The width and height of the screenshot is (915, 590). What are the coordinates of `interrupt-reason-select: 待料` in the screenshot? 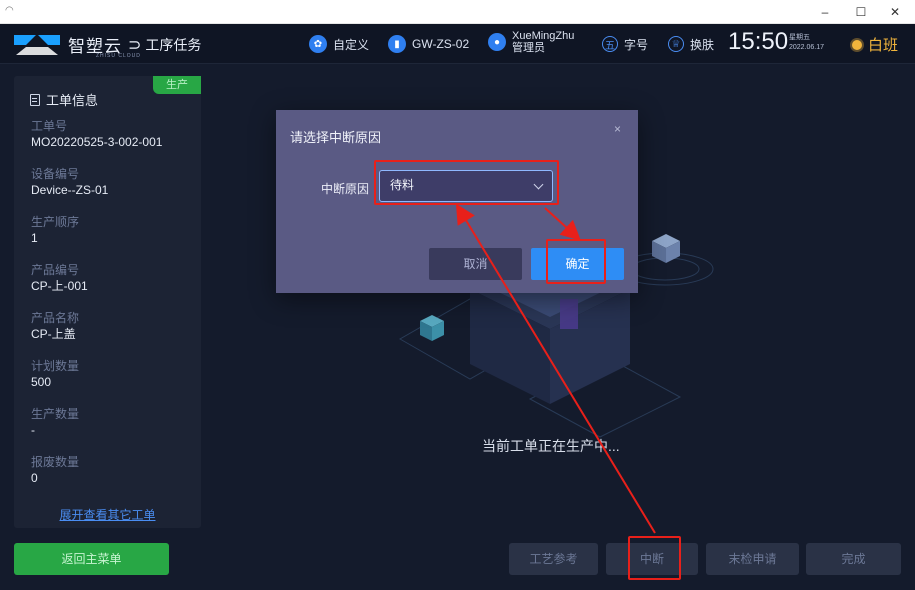 It's located at (466, 186).